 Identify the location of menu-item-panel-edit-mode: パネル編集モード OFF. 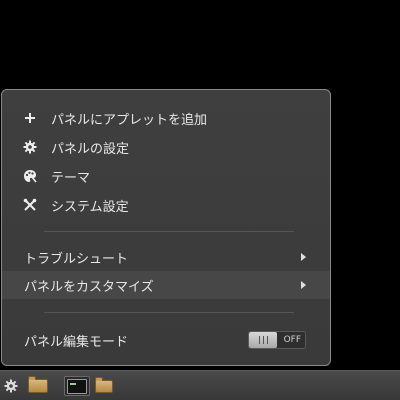
(166, 340).